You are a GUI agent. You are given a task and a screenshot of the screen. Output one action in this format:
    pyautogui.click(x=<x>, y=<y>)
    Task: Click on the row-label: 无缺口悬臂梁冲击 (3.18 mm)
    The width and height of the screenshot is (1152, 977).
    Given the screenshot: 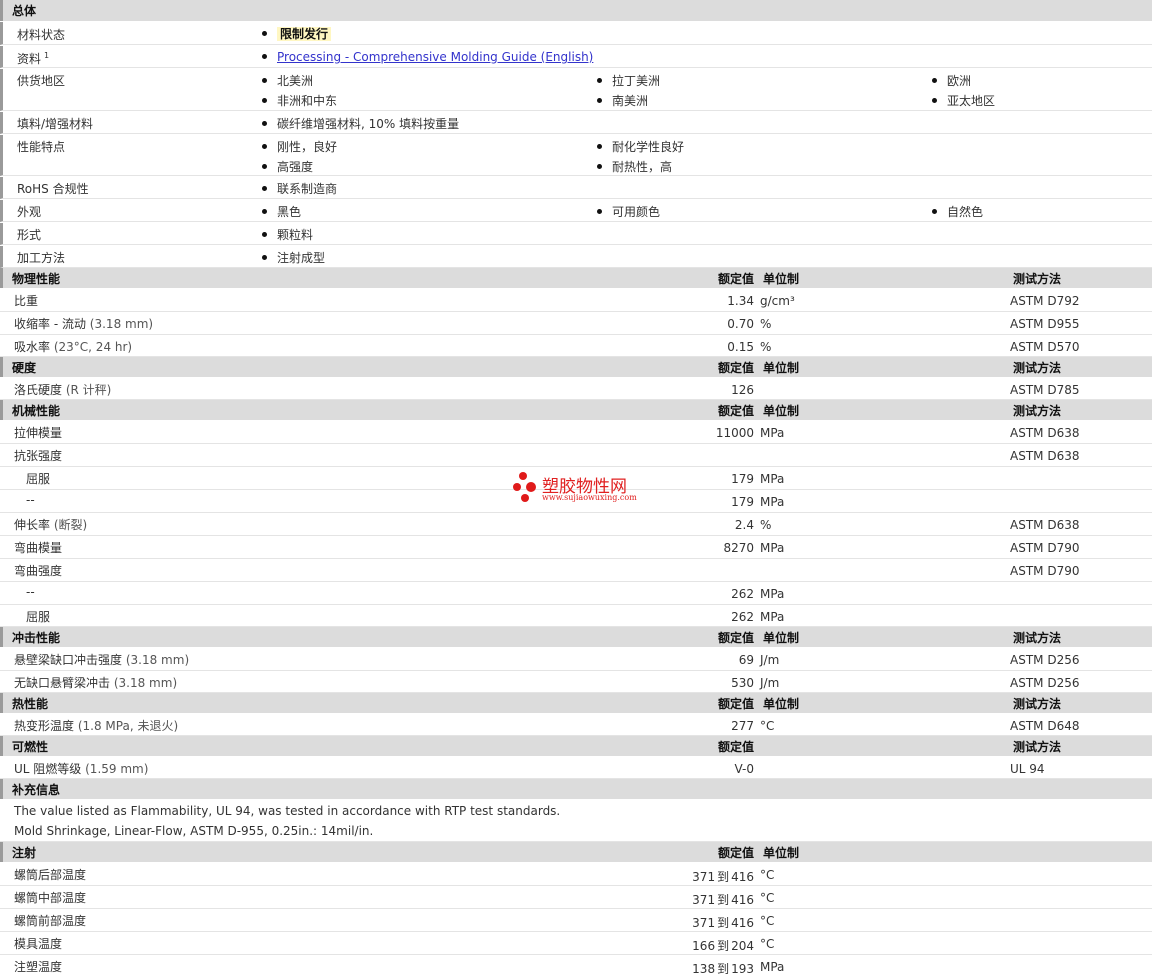 What is the action you would take?
    pyautogui.click(x=96, y=683)
    